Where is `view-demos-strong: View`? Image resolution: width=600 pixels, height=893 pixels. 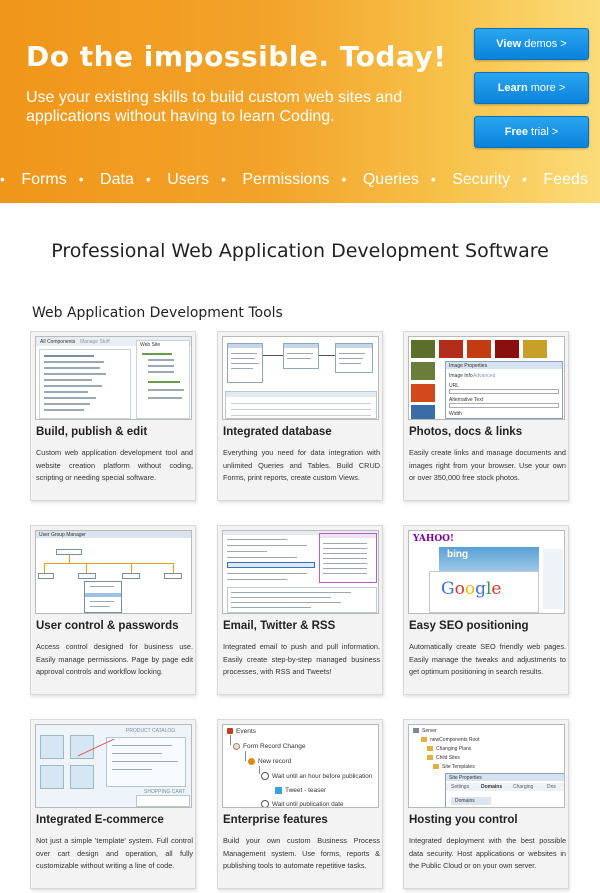
view-demos-strong: View is located at coordinates (509, 44).